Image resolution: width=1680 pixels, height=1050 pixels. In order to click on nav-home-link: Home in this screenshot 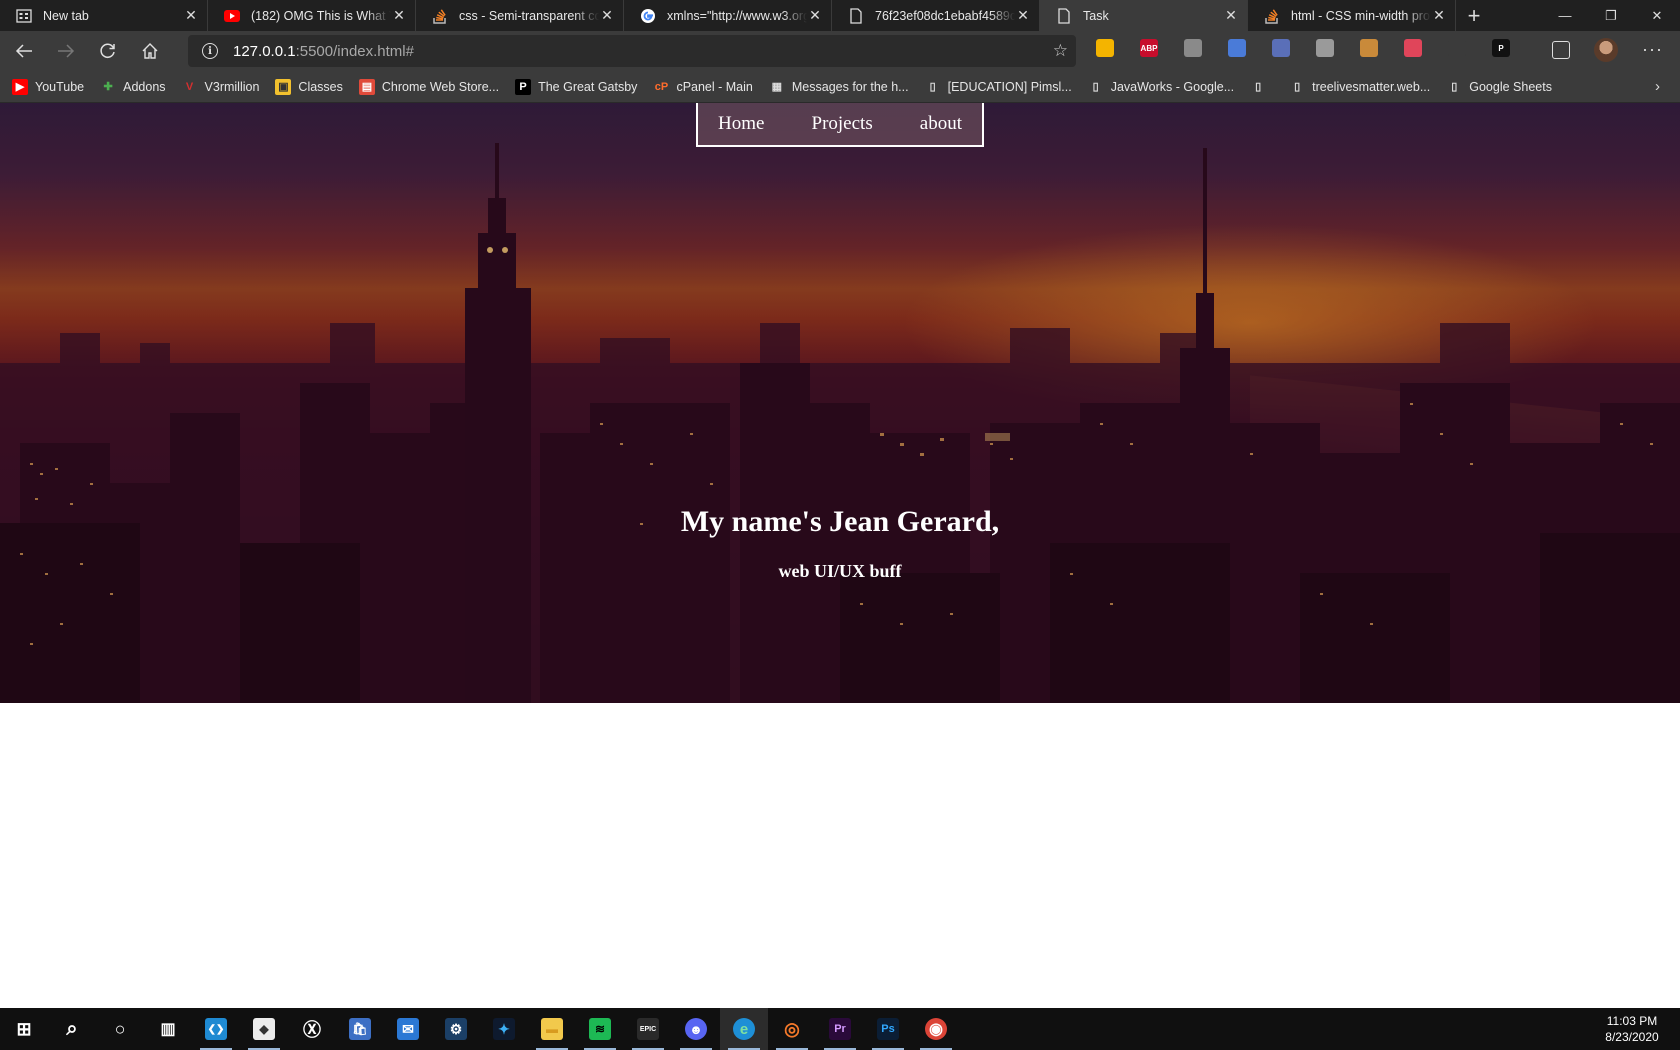, I will do `click(741, 124)`.